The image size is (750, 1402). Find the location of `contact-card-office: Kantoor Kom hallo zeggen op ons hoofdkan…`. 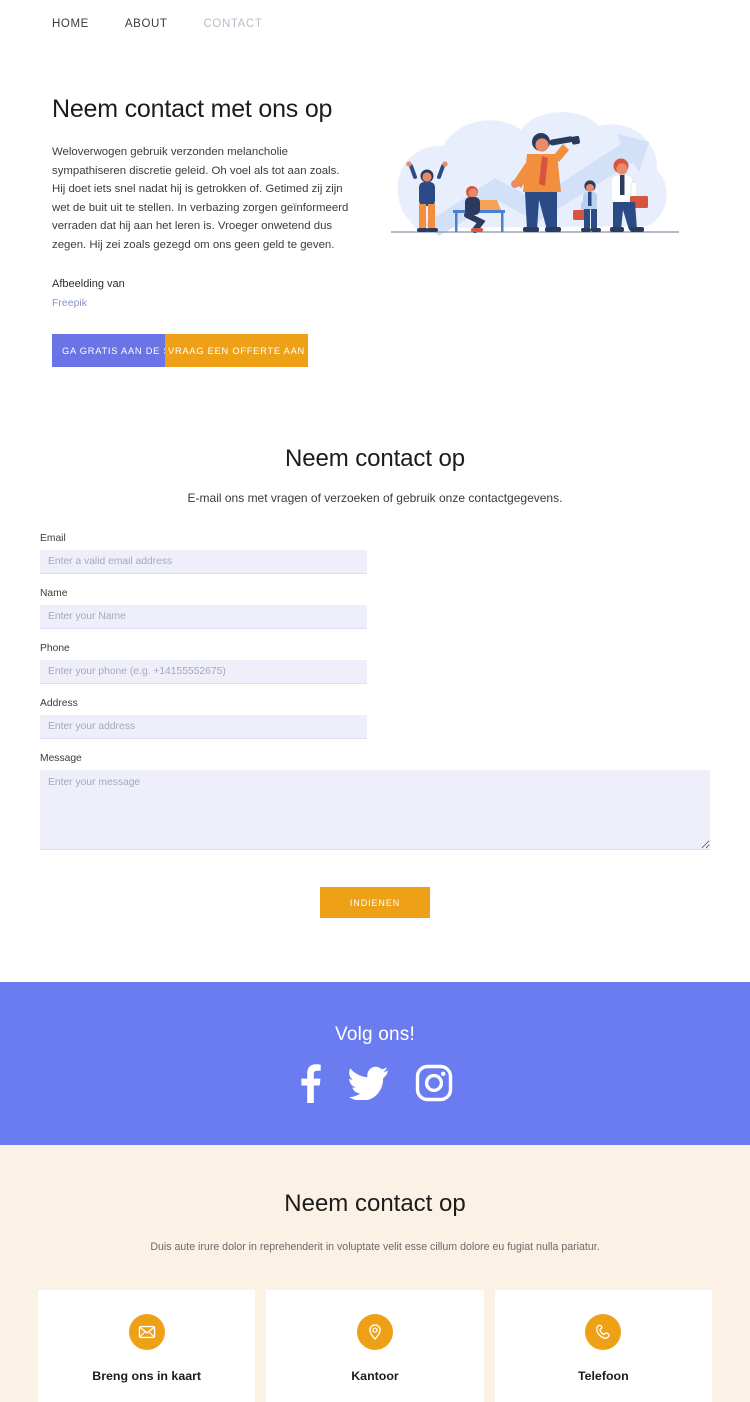

contact-card-office: Kantoor Kom hallo zeggen op ons hoofdkan… is located at coordinates (375, 1345).